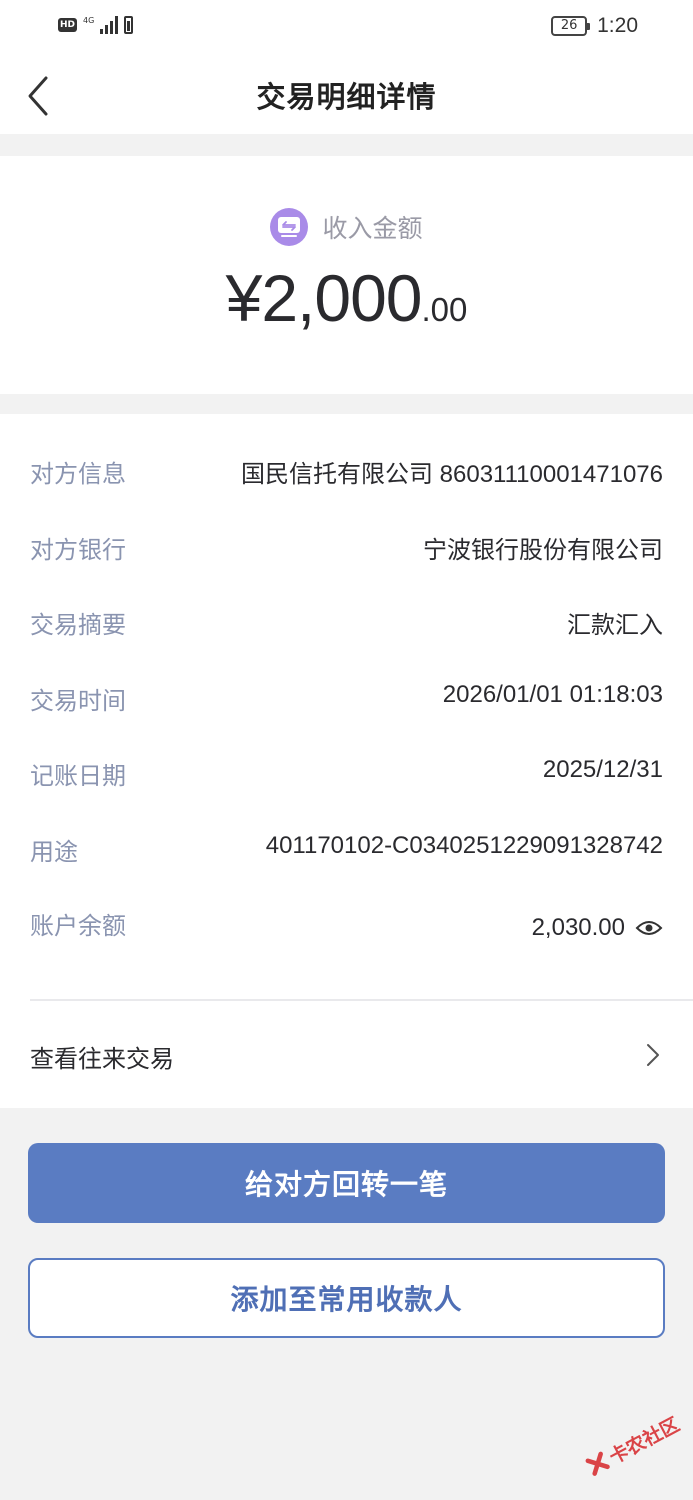 The image size is (693, 1500). What do you see at coordinates (346, 550) in the screenshot?
I see `detail-row-bank: 对方银行 宁波银行股份有限公司` at bounding box center [346, 550].